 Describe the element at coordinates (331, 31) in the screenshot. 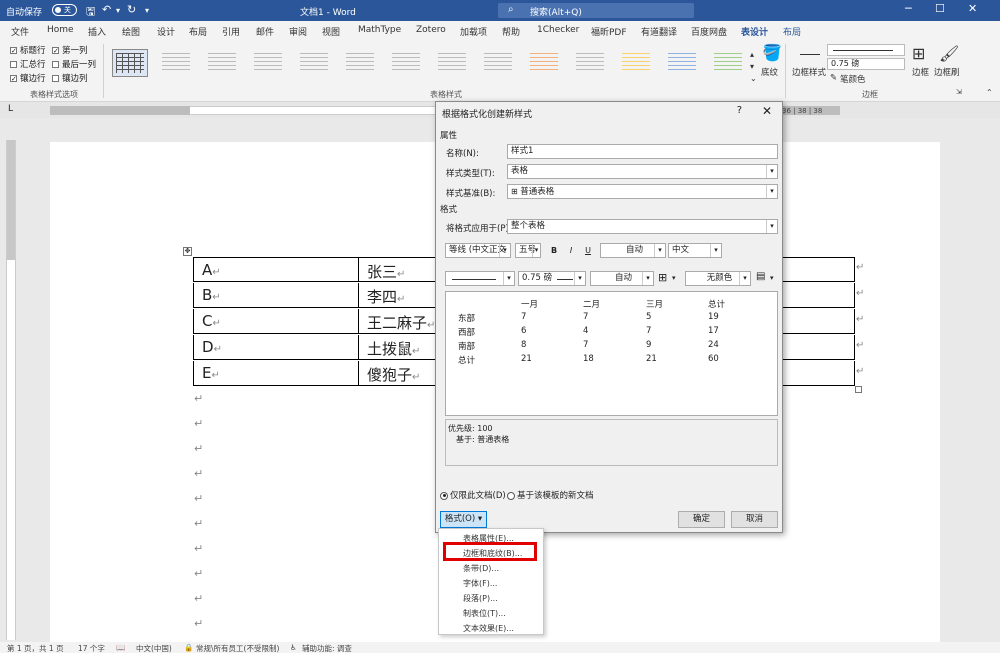

I see `tab-view: 视图` at that location.